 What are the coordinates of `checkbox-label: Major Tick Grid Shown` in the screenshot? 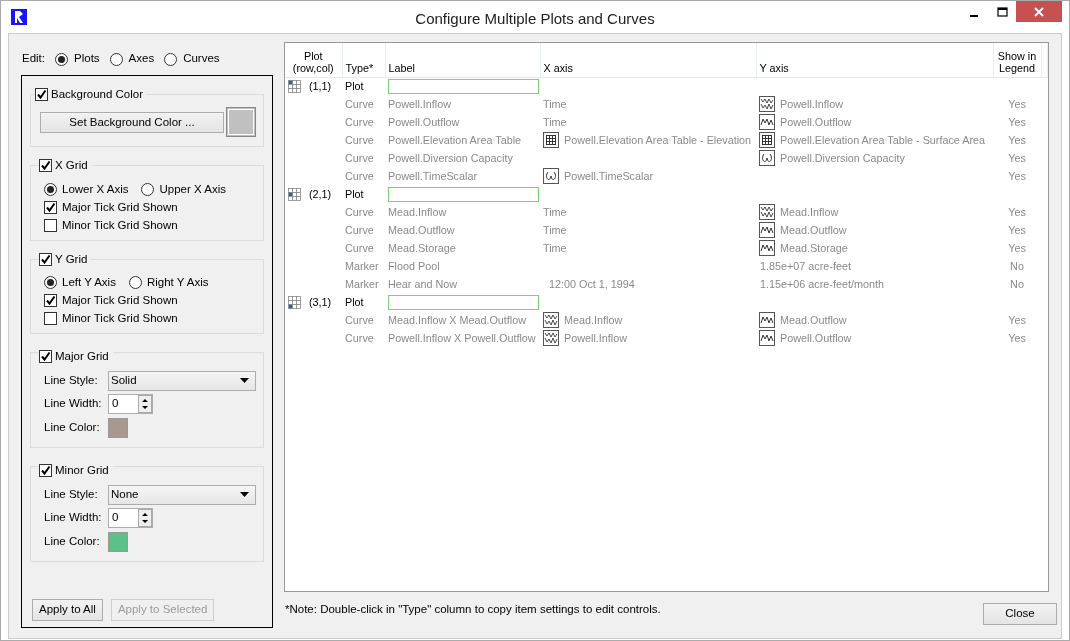 It's located at (120, 207).